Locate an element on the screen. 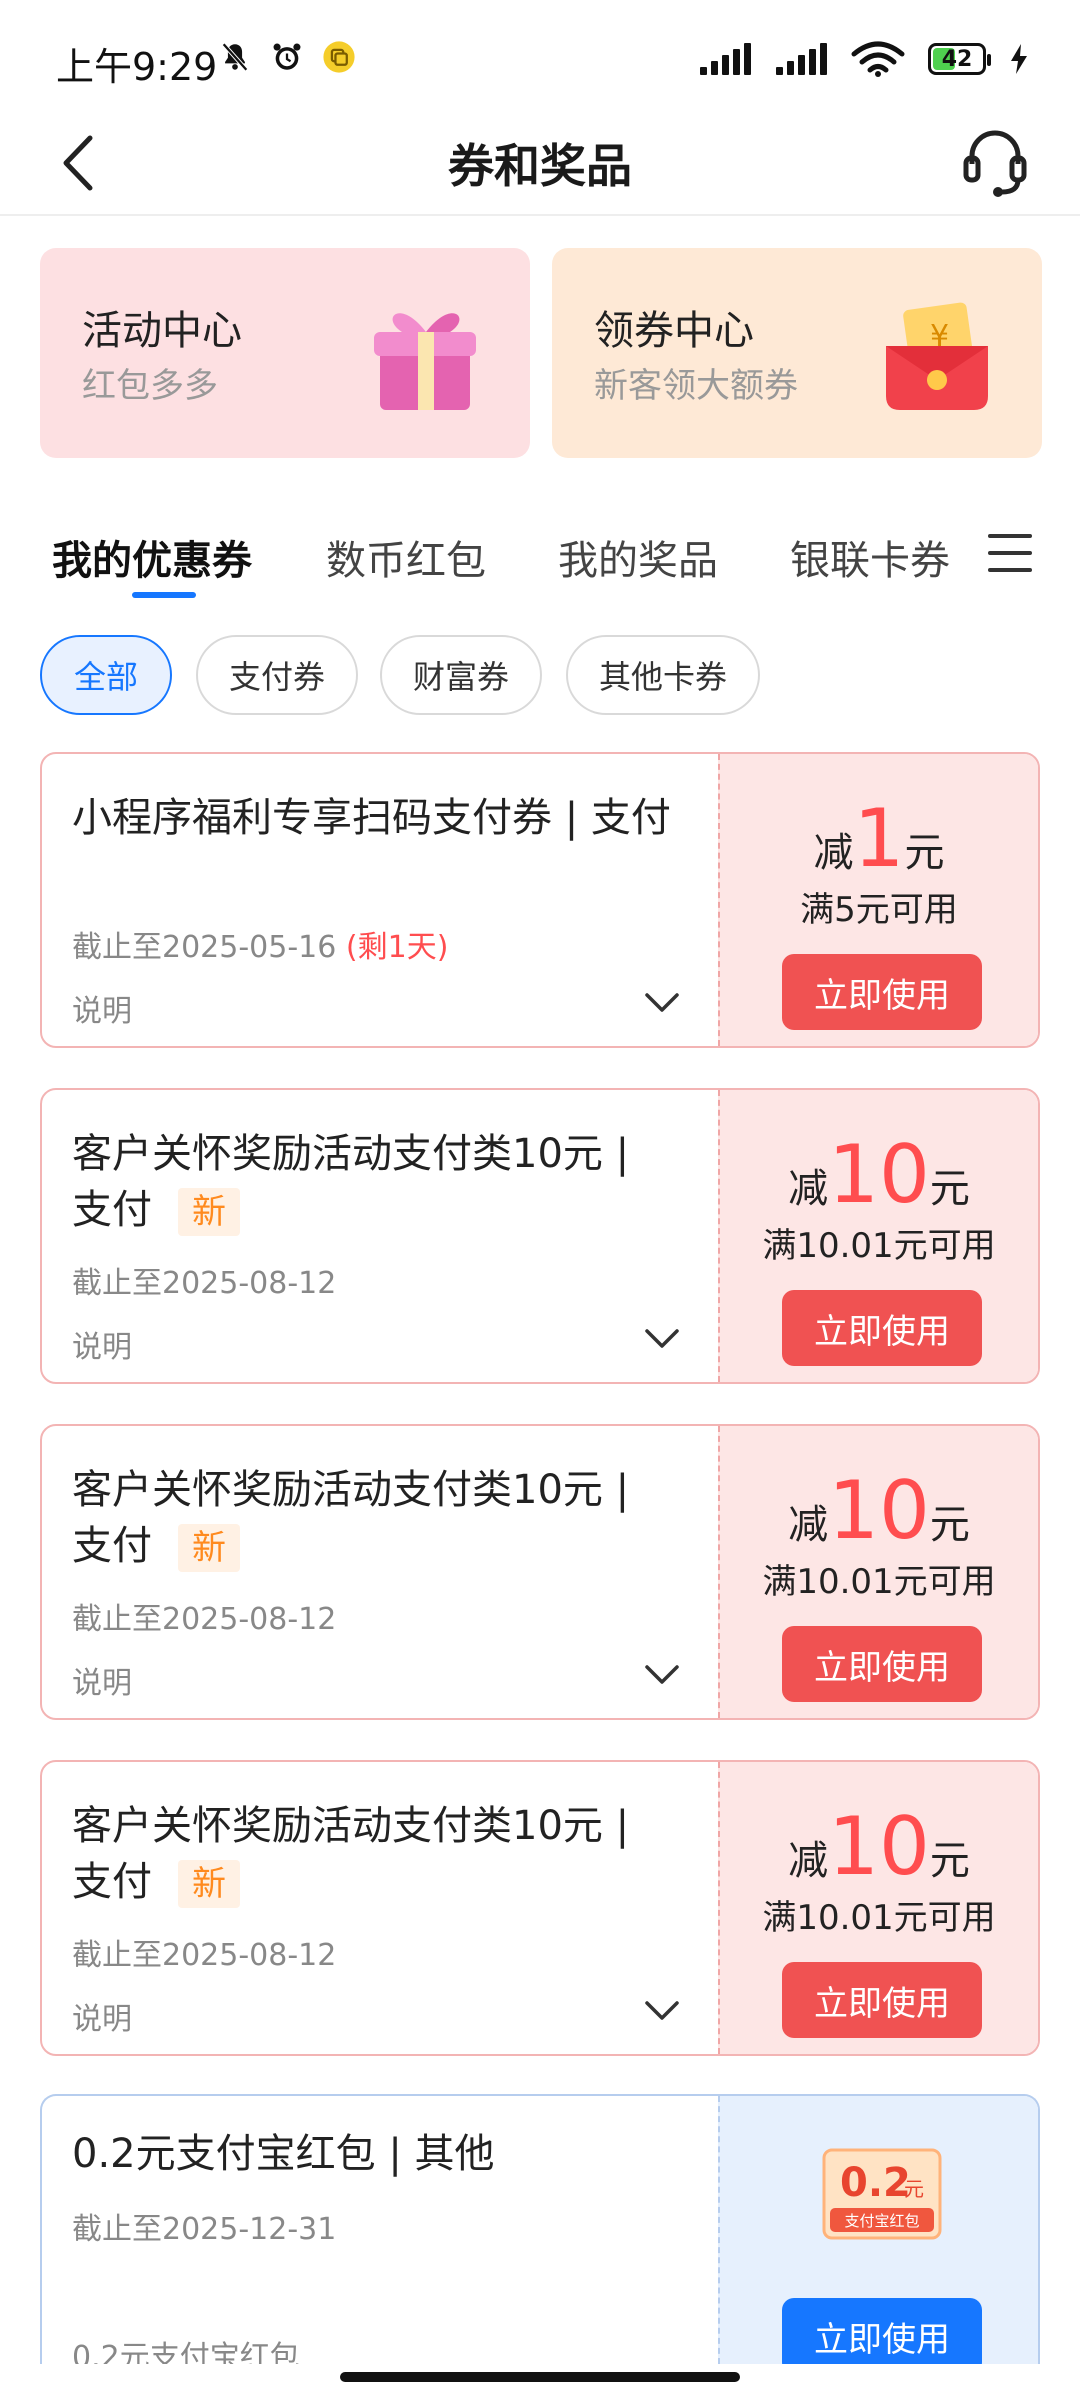 The width and height of the screenshot is (1080, 2400). red-envelope-icon: ¥ is located at coordinates (937, 356).